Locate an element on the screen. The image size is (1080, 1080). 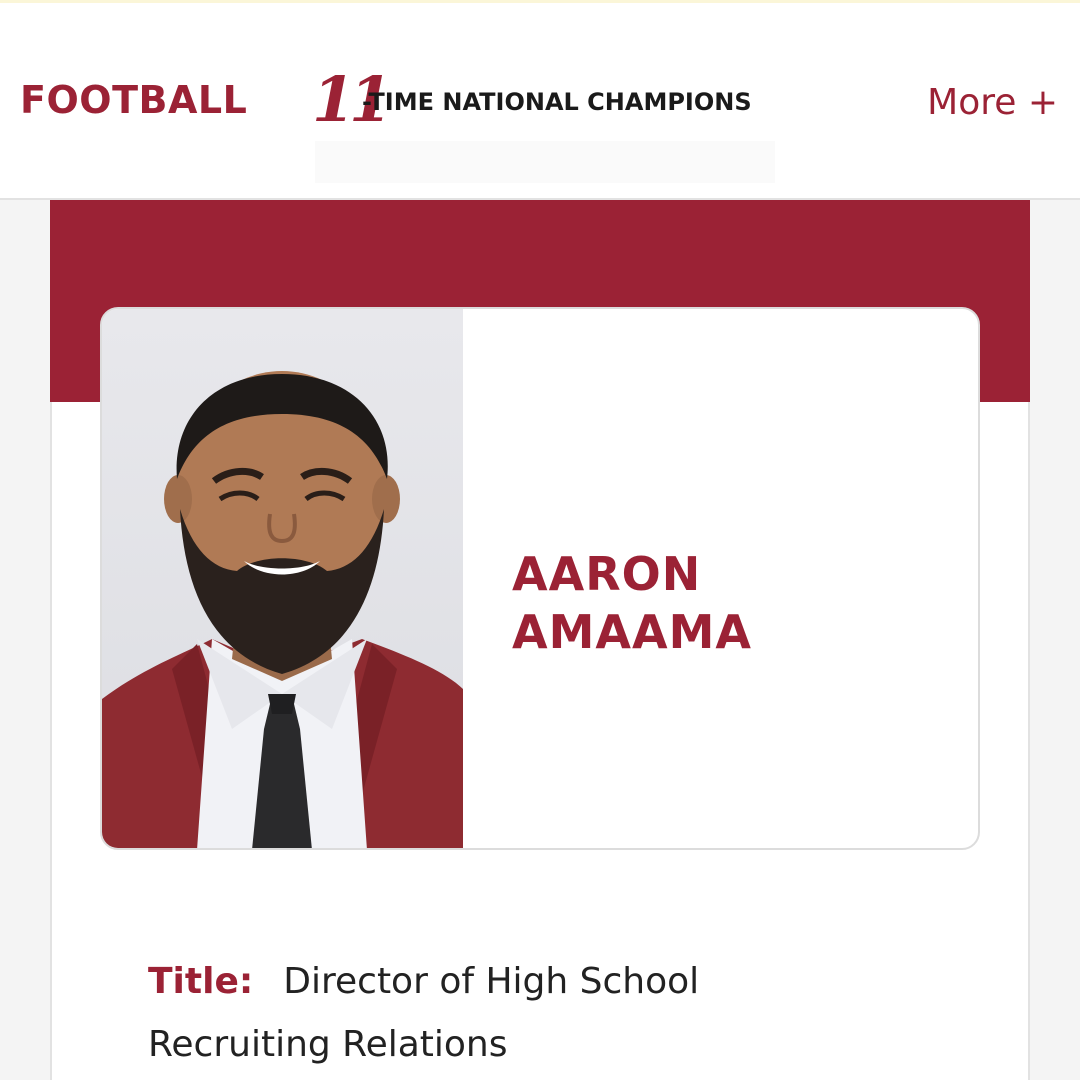
staff-name: AARON AMAAMA is located at coordinates (632, 603).